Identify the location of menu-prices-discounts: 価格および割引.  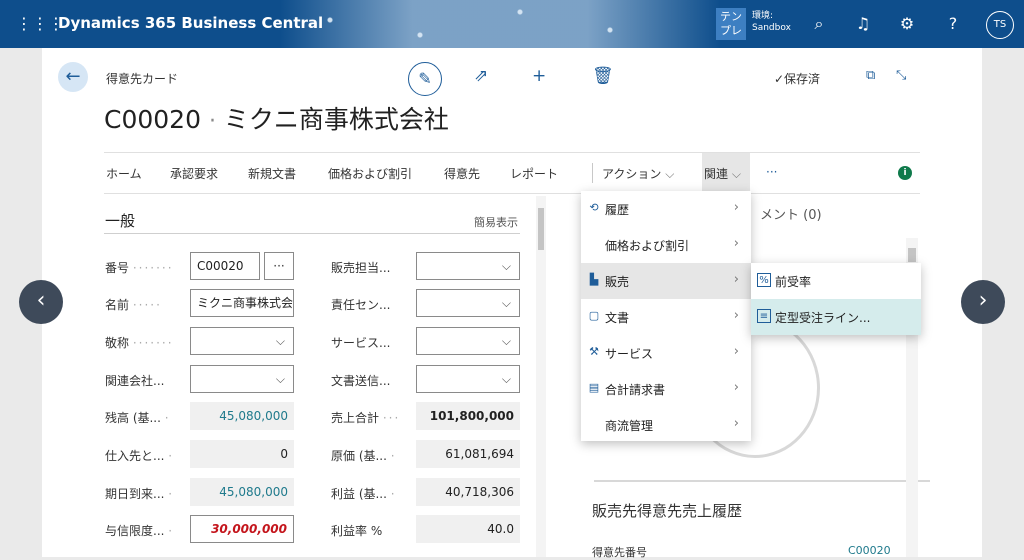
(370, 173).